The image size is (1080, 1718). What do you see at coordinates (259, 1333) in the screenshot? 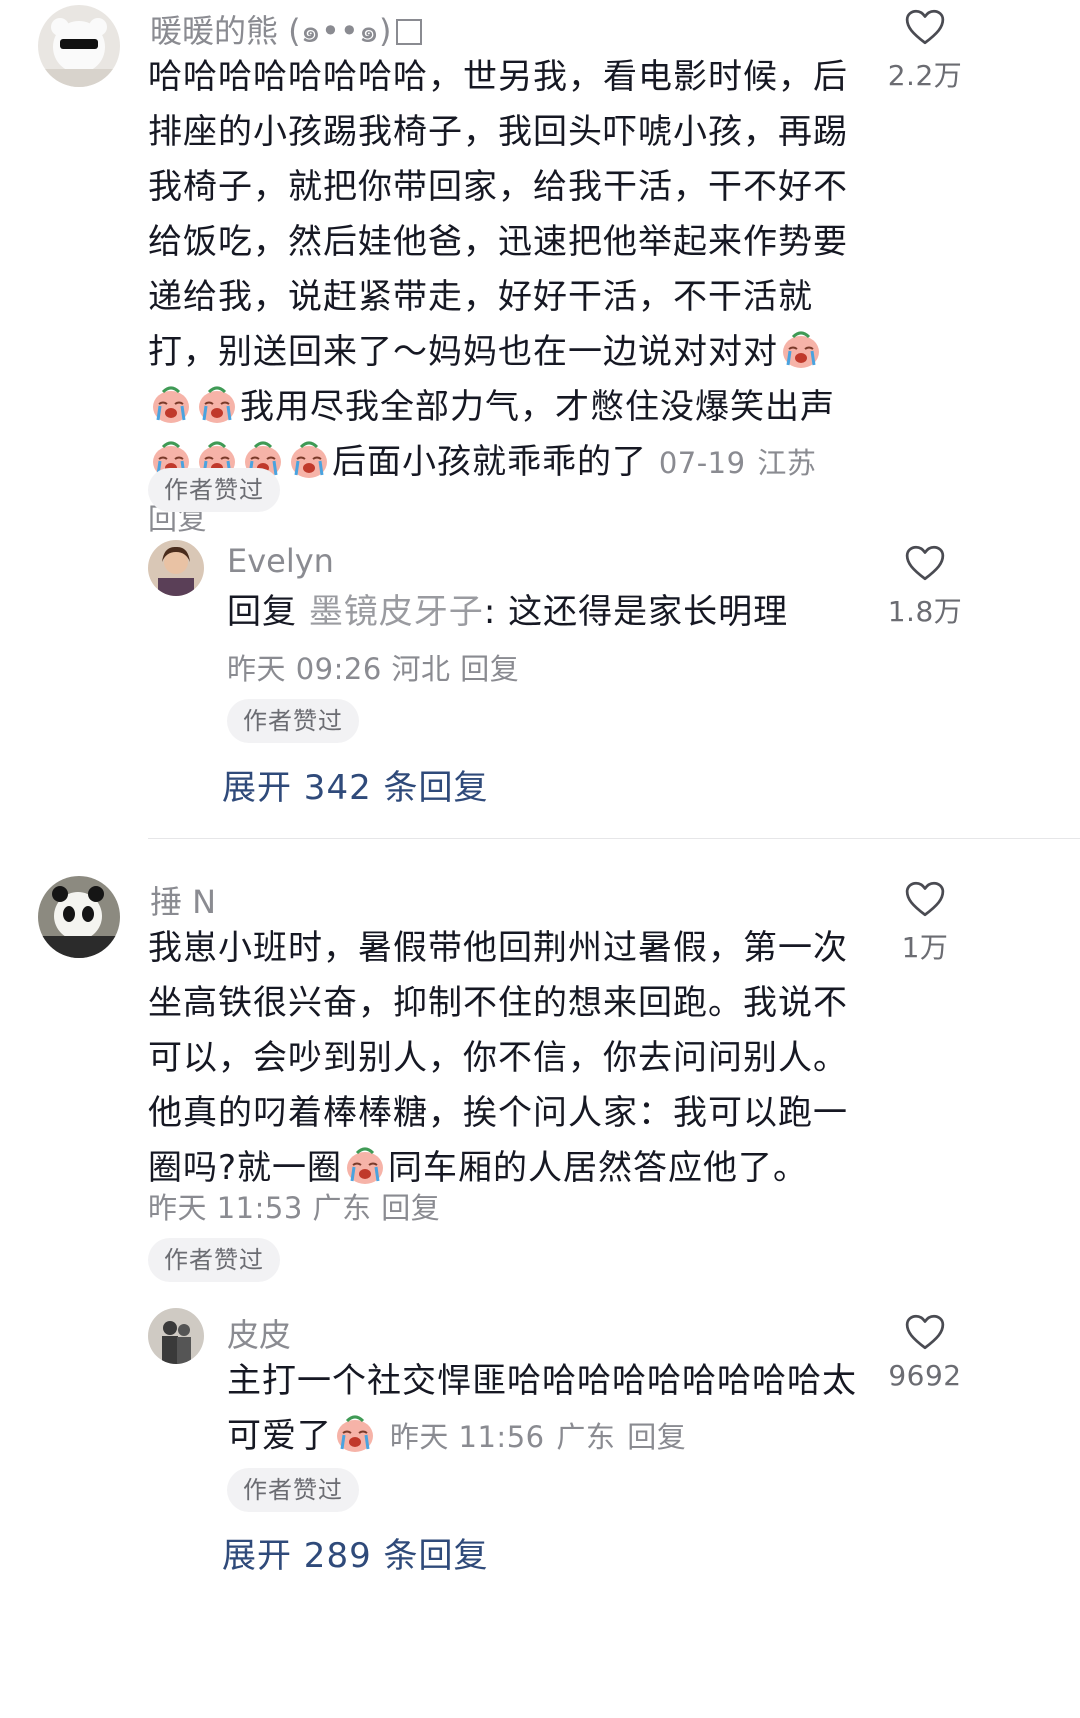
I see `reply-username: 皮皮` at bounding box center [259, 1333].